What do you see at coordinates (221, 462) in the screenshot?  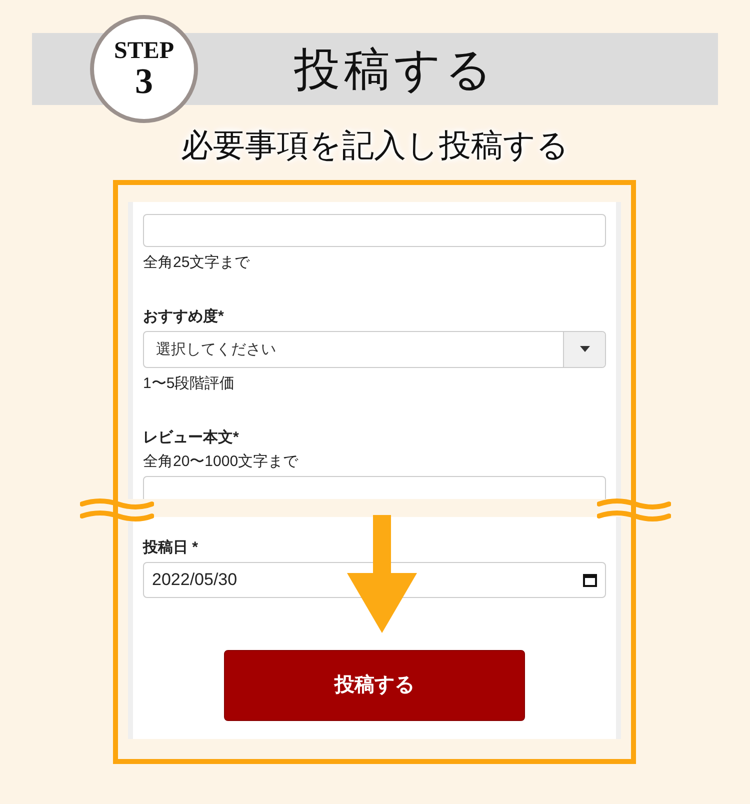 I see `help-text: 全角20〜1000文字まで` at bounding box center [221, 462].